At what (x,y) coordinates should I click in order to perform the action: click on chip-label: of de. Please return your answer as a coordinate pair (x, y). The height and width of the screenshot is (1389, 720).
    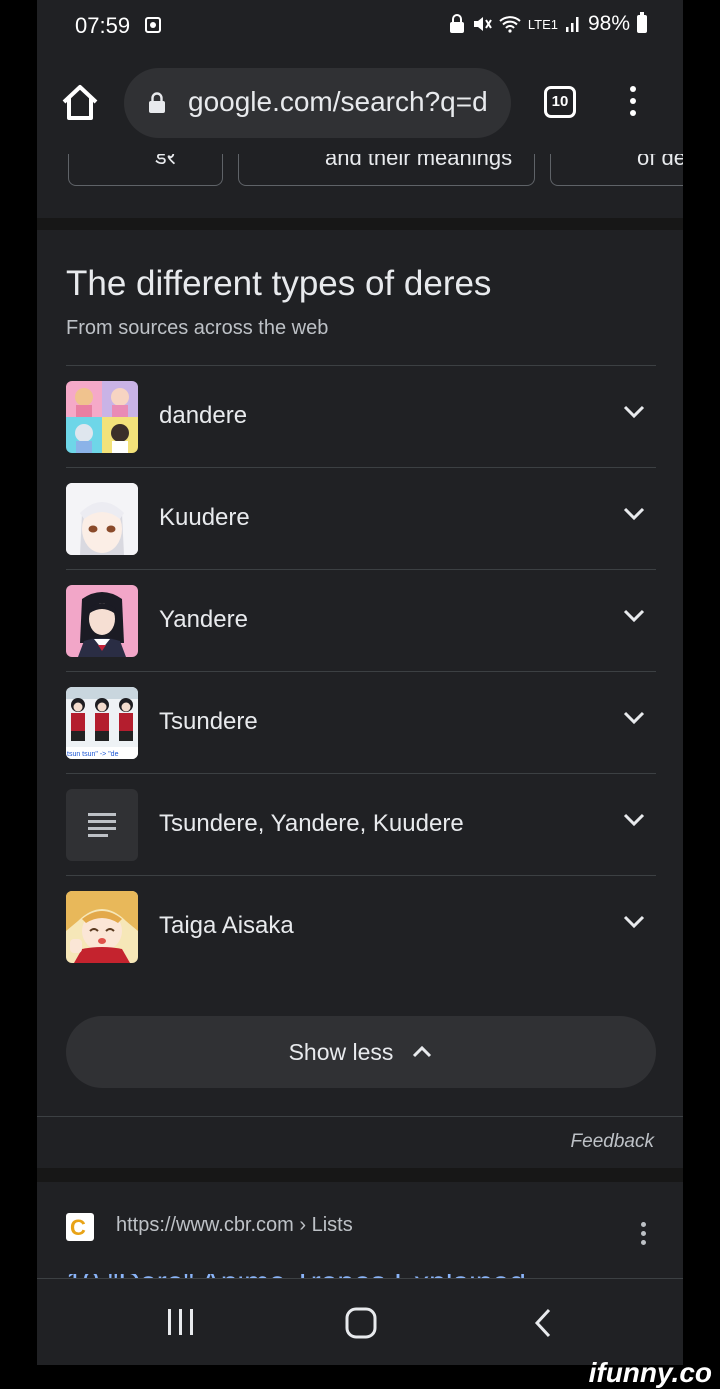
    Looking at the image, I should click on (660, 162).